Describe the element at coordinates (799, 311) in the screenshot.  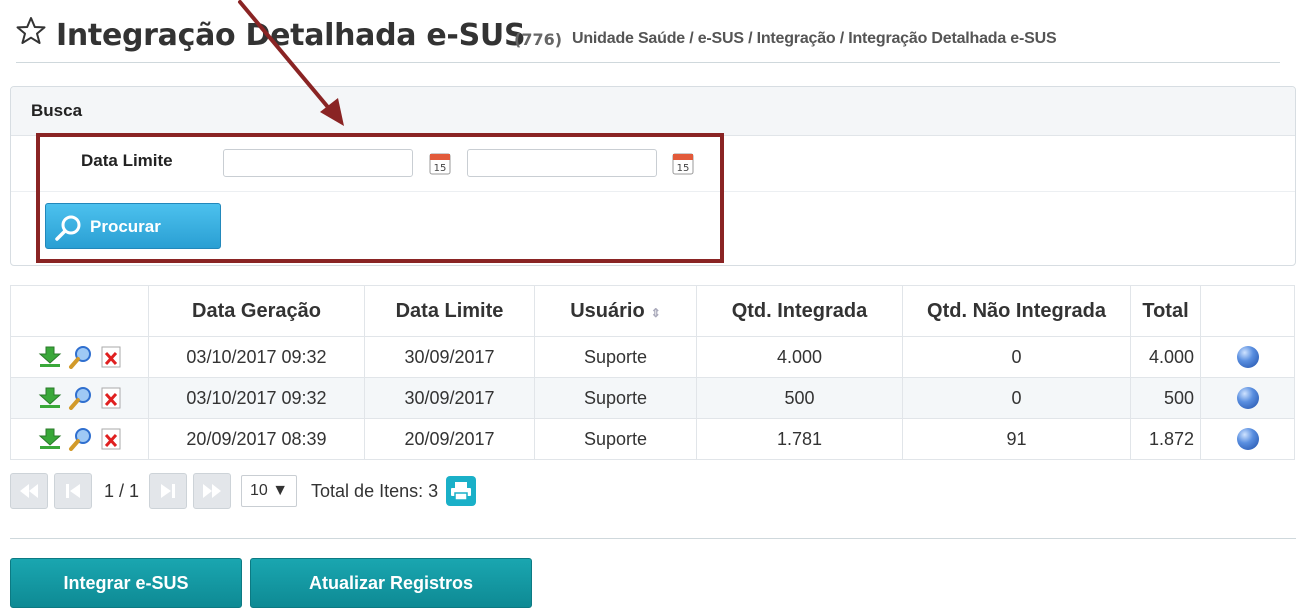
I see `col-qtd-integrada: Qtd. Integrada` at that location.